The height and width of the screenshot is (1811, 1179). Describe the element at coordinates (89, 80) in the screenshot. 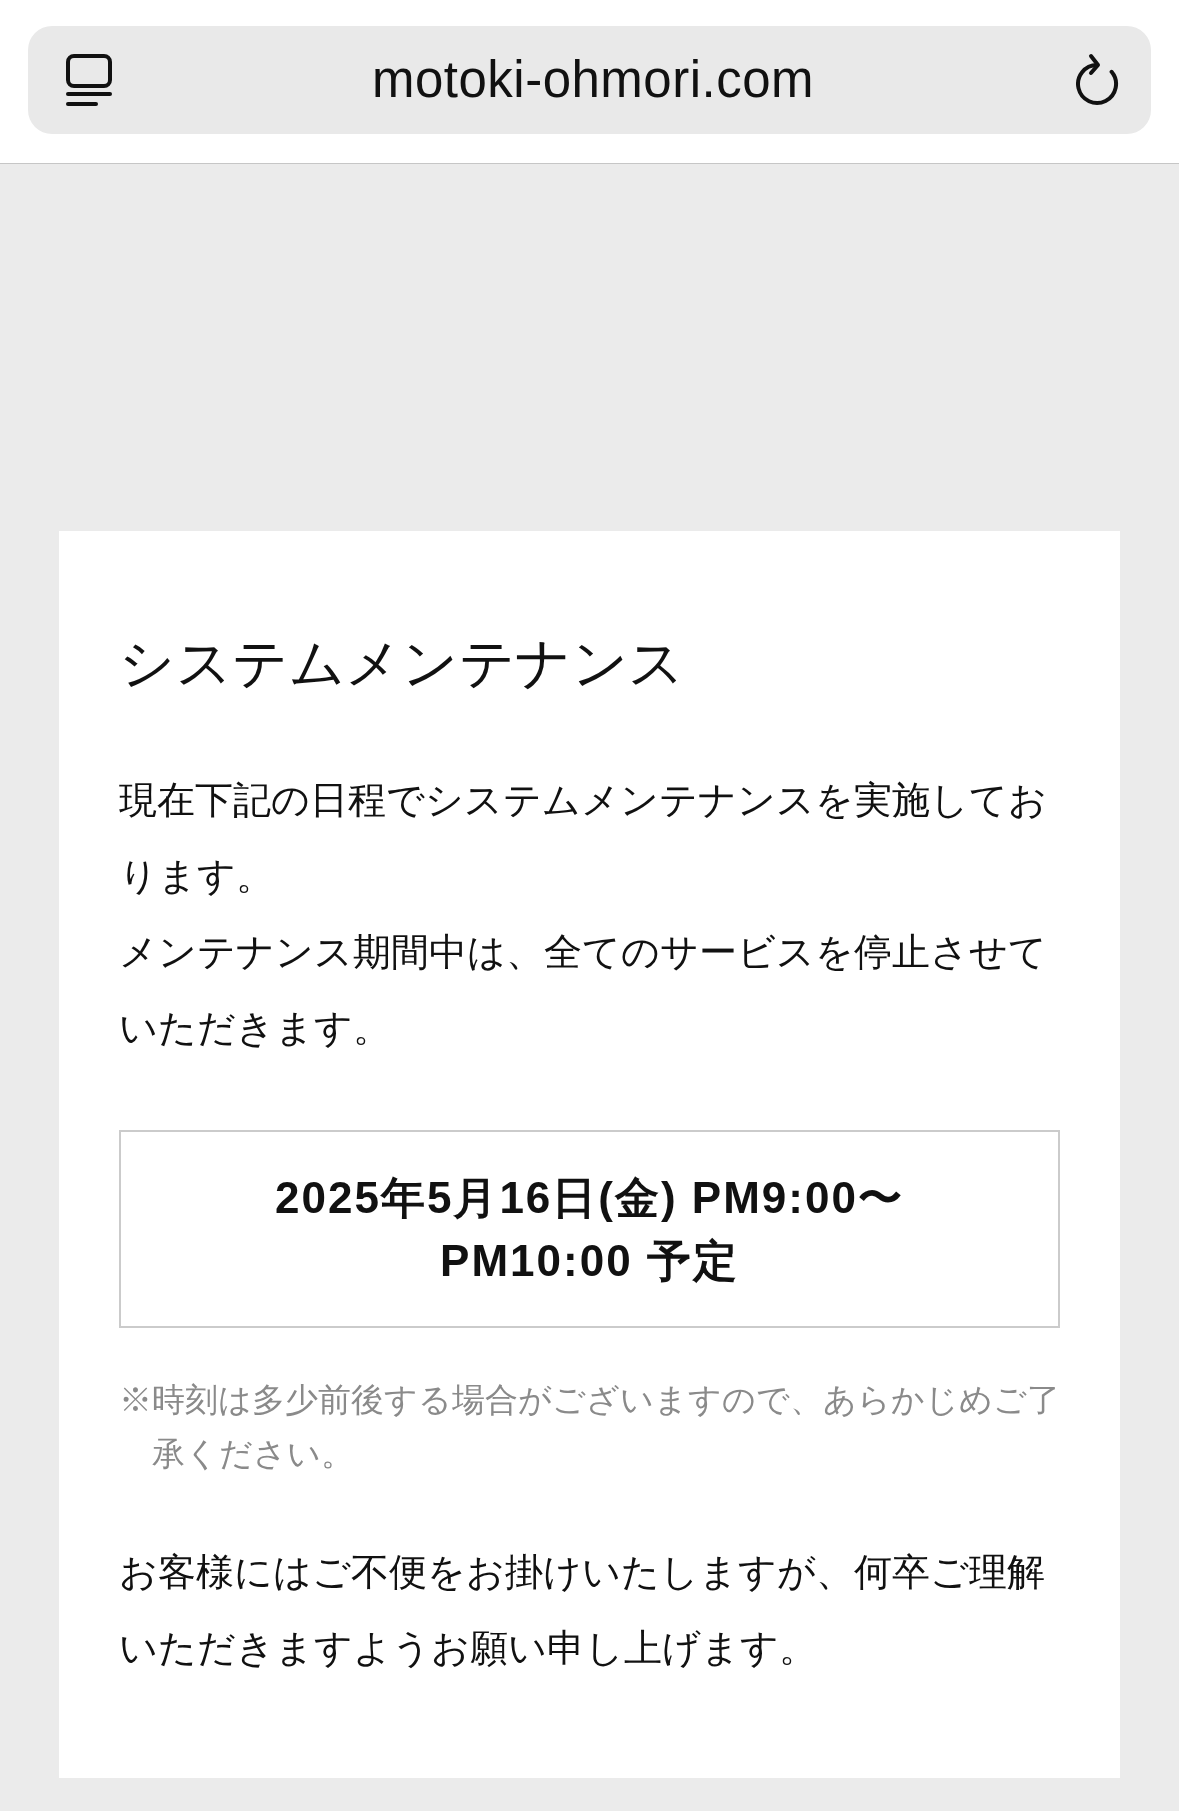

I see `window-lines-icon` at that location.